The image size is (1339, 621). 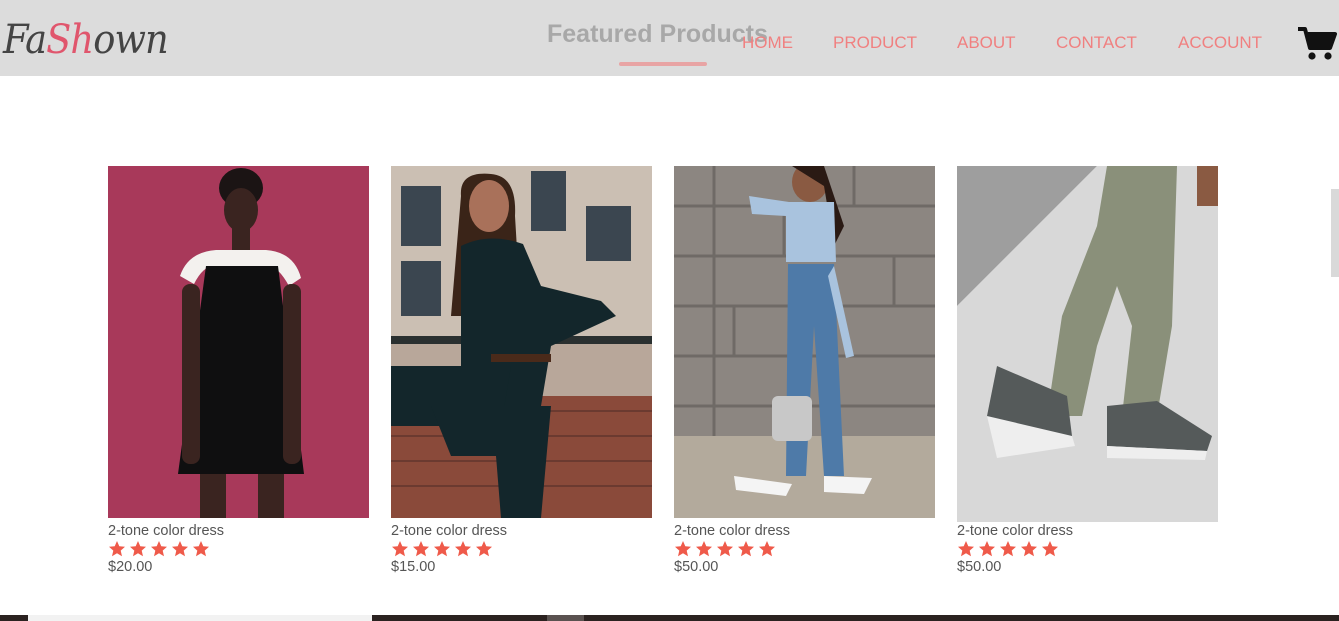 I want to click on product-price: $15.00, so click(x=413, y=567).